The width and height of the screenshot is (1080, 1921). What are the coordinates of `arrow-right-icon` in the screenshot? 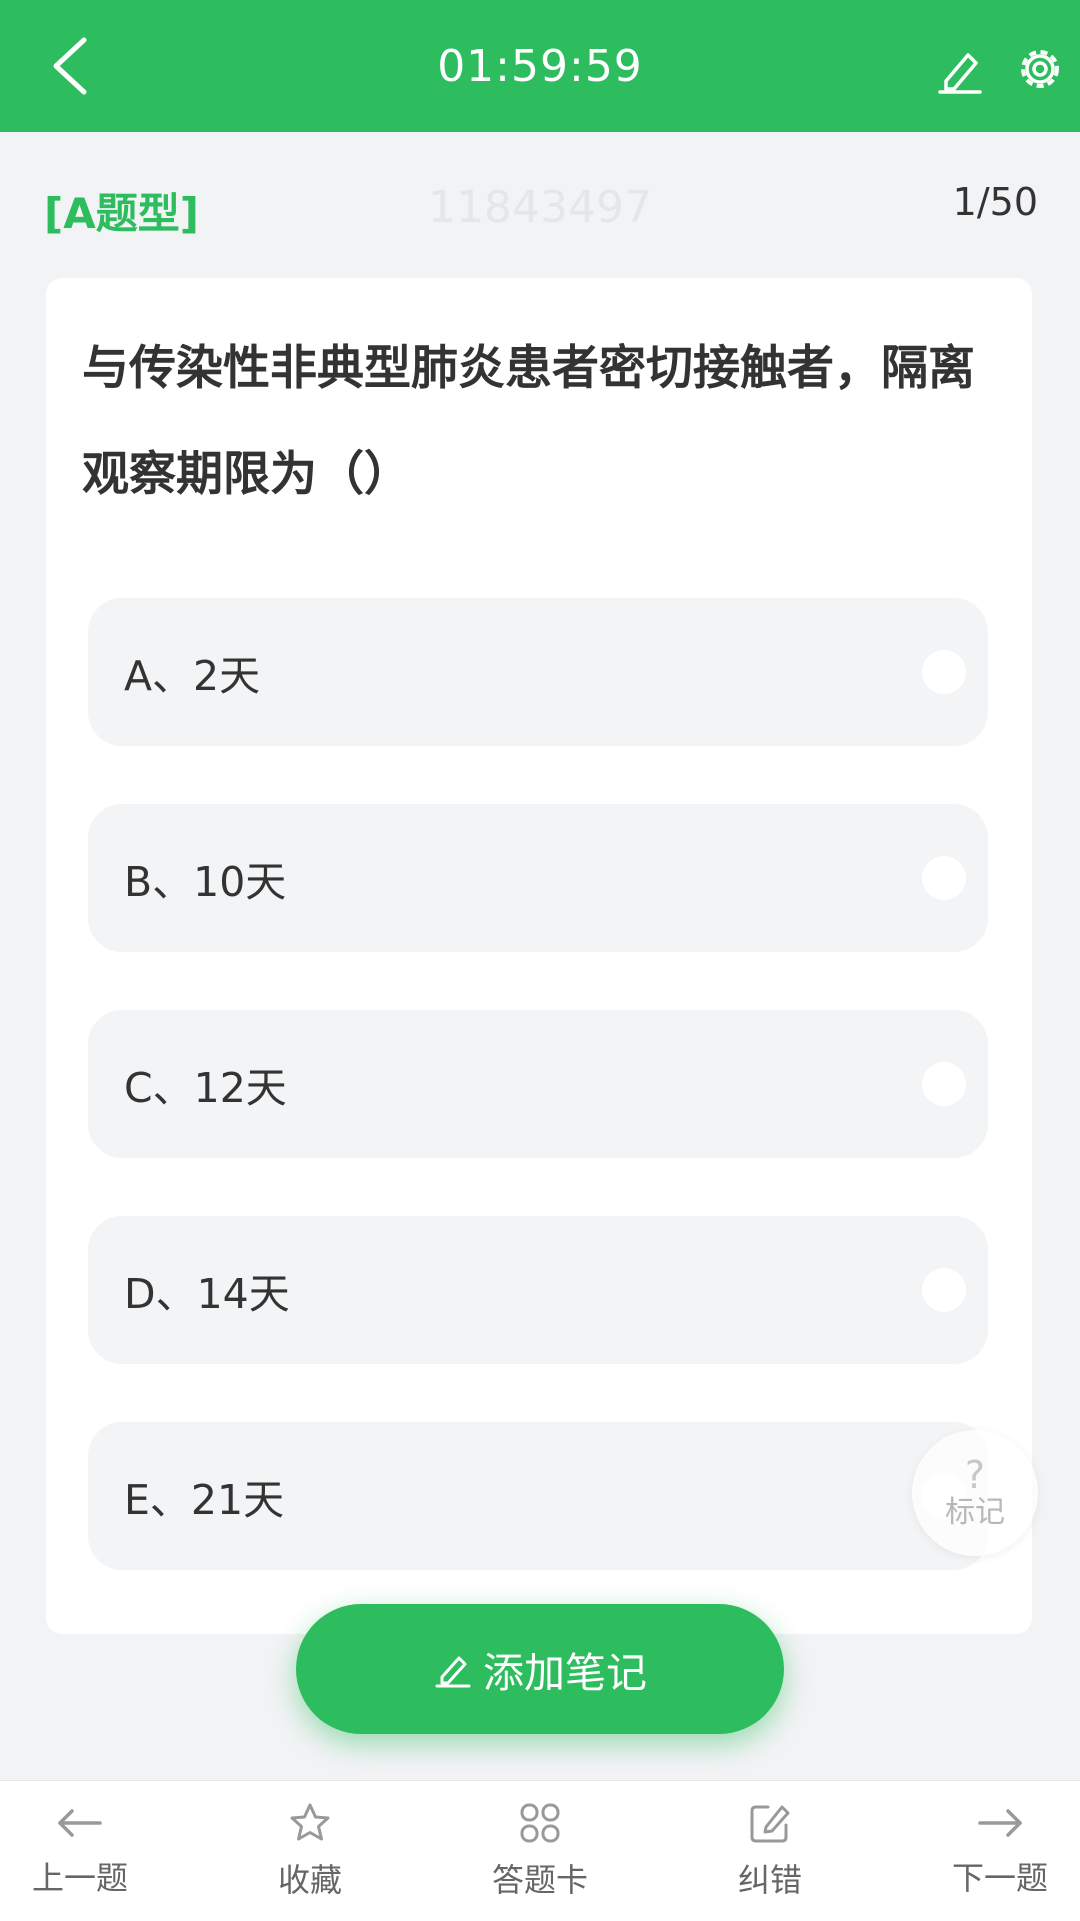 It's located at (1000, 1823).